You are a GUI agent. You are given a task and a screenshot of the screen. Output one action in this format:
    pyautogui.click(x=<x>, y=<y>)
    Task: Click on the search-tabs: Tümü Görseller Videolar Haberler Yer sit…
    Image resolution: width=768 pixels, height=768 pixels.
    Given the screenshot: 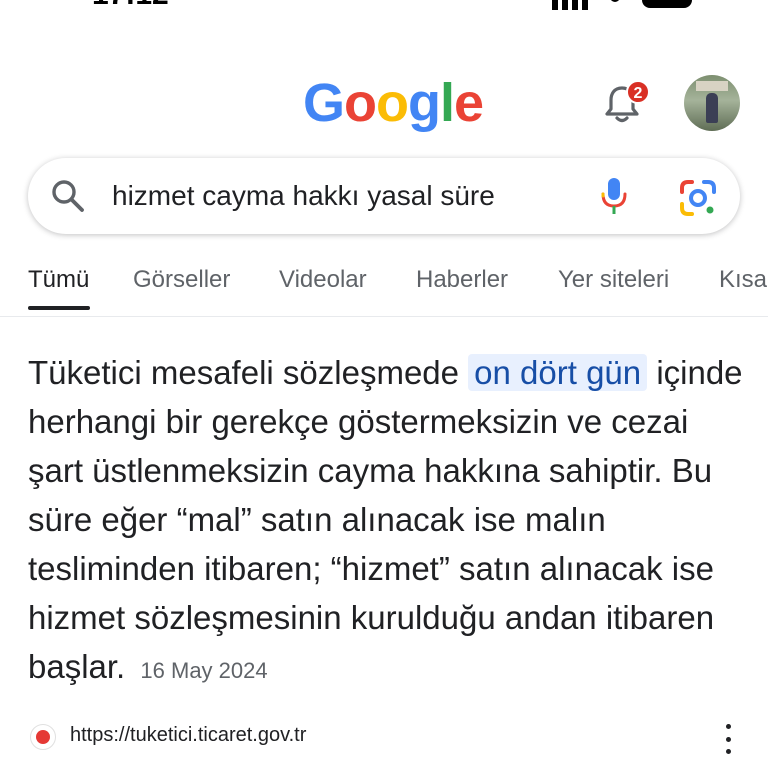 What is the action you would take?
    pyautogui.click(x=384, y=287)
    